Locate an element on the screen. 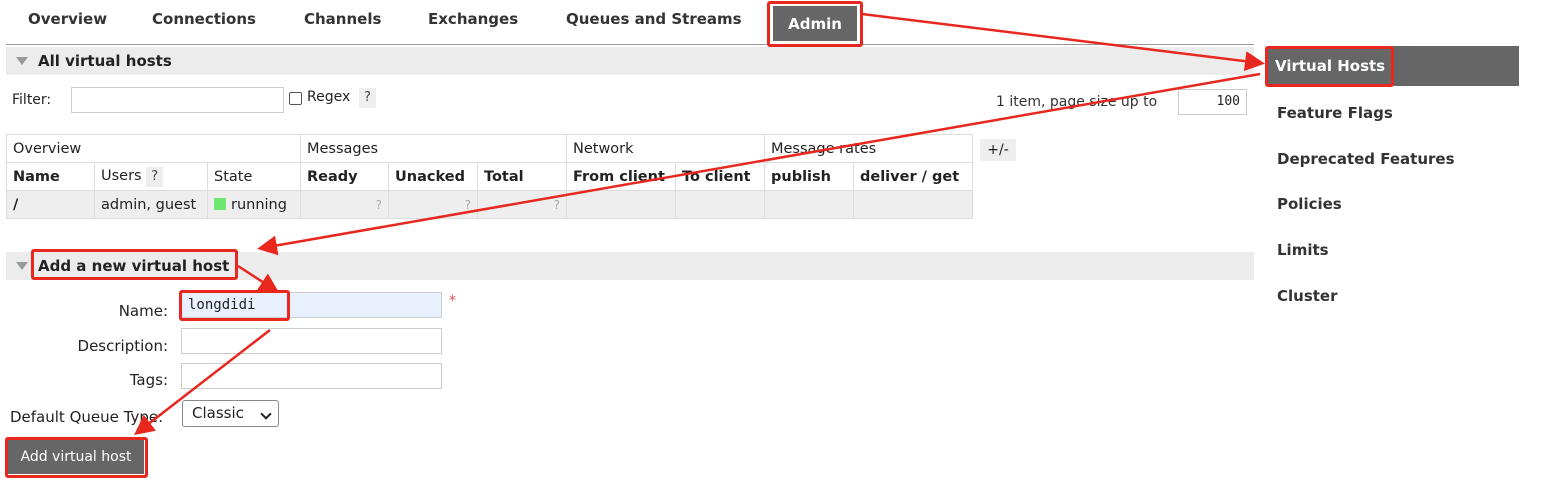 This screenshot has width=1549, height=480. arrow-add-section-to-name is located at coordinates (258, 278).